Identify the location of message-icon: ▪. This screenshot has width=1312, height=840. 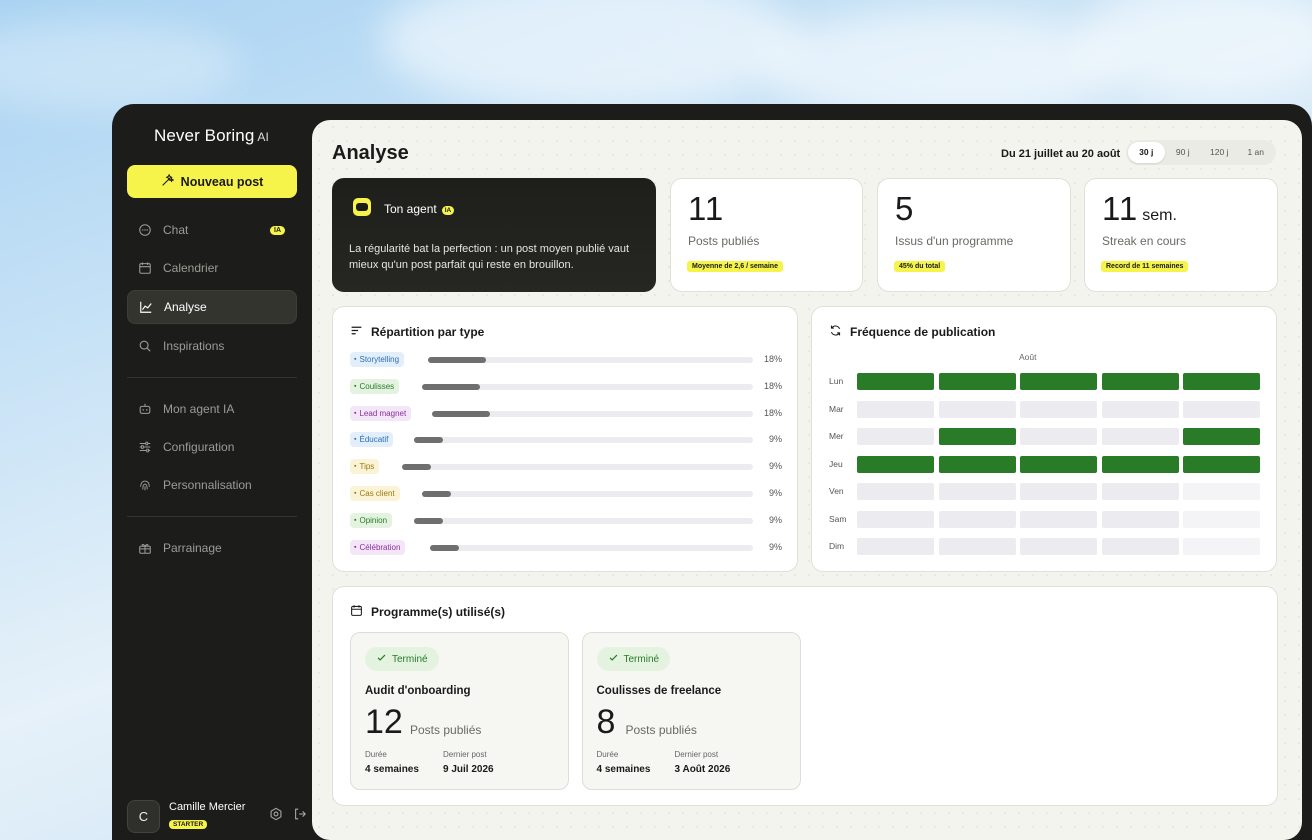
(355, 520).